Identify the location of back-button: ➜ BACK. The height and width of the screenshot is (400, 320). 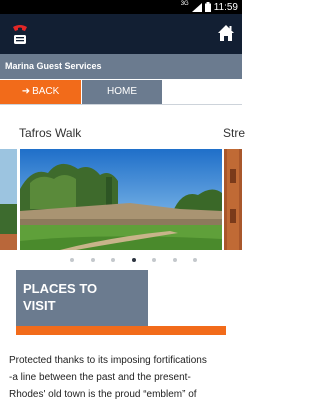
(40, 92).